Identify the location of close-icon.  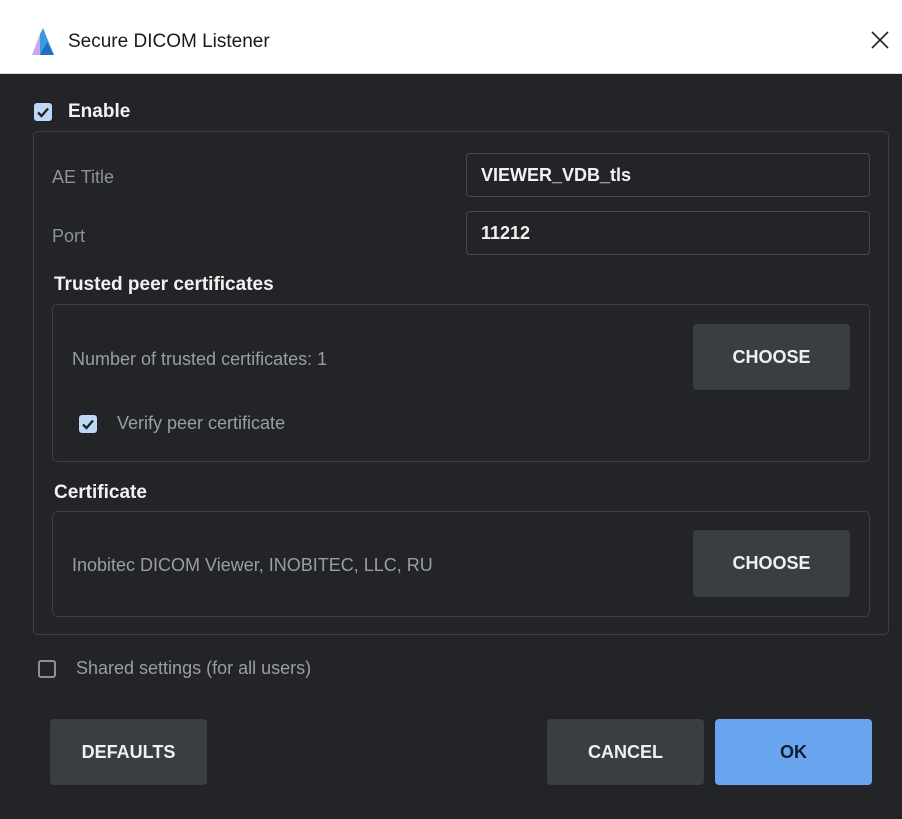
(880, 40).